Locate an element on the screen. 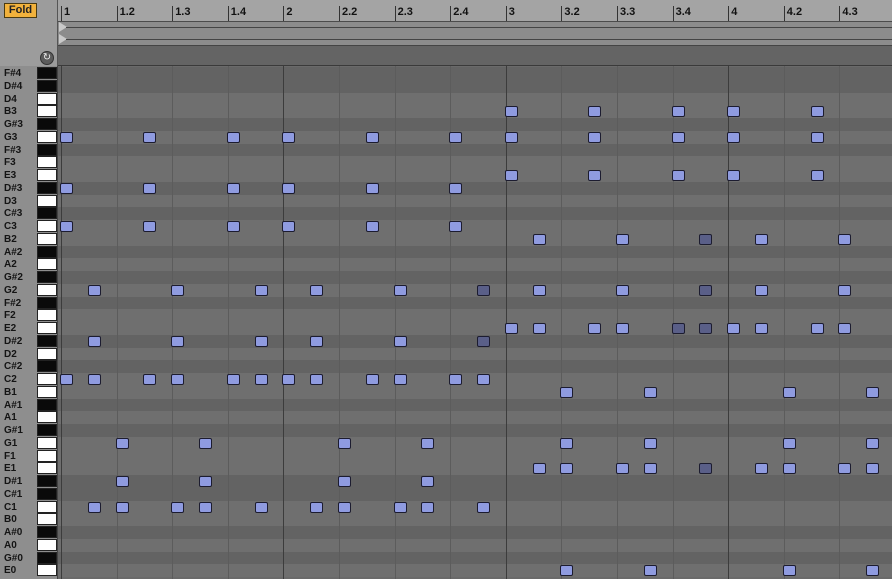  automation-lane is located at coordinates (475, 56).